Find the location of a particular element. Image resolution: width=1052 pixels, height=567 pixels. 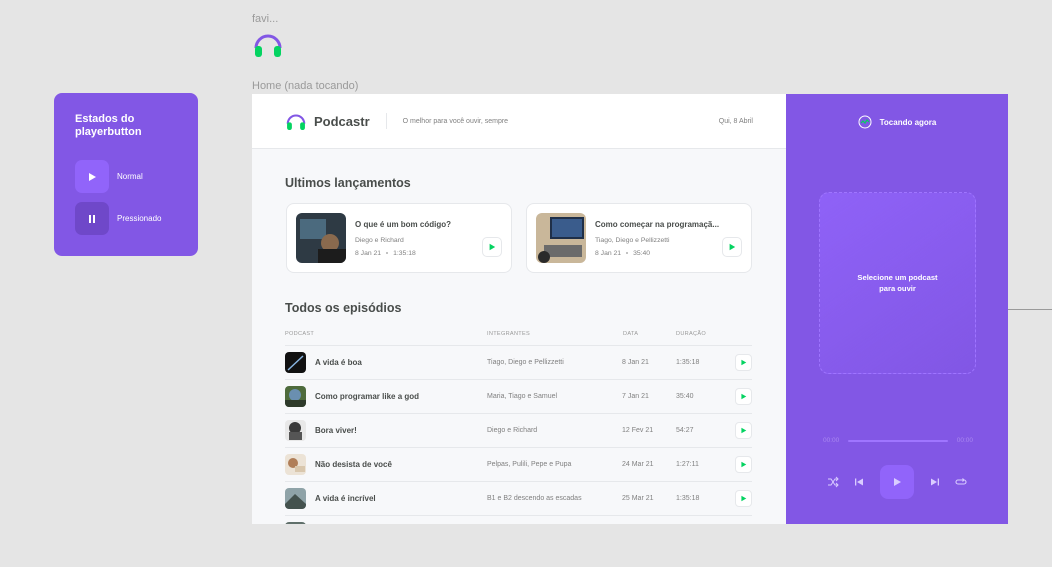

state-normal: Normal is located at coordinates (109, 176).